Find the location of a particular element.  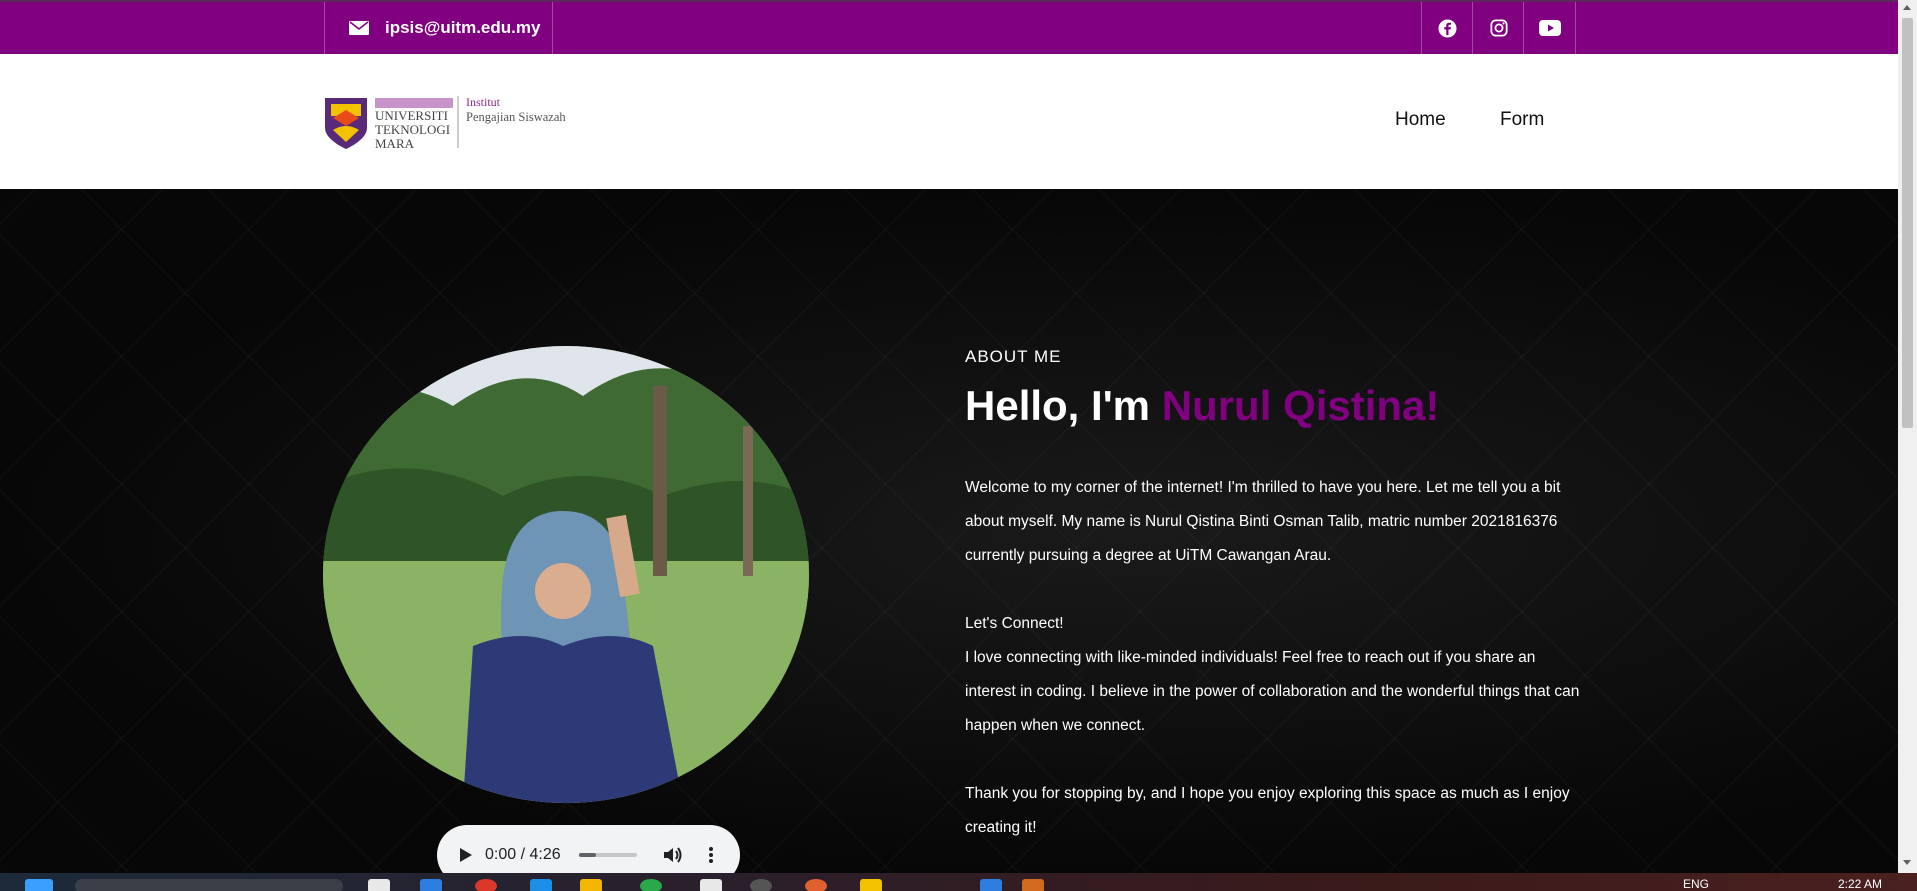

page-scrollbar is located at coordinates (1907, 436).